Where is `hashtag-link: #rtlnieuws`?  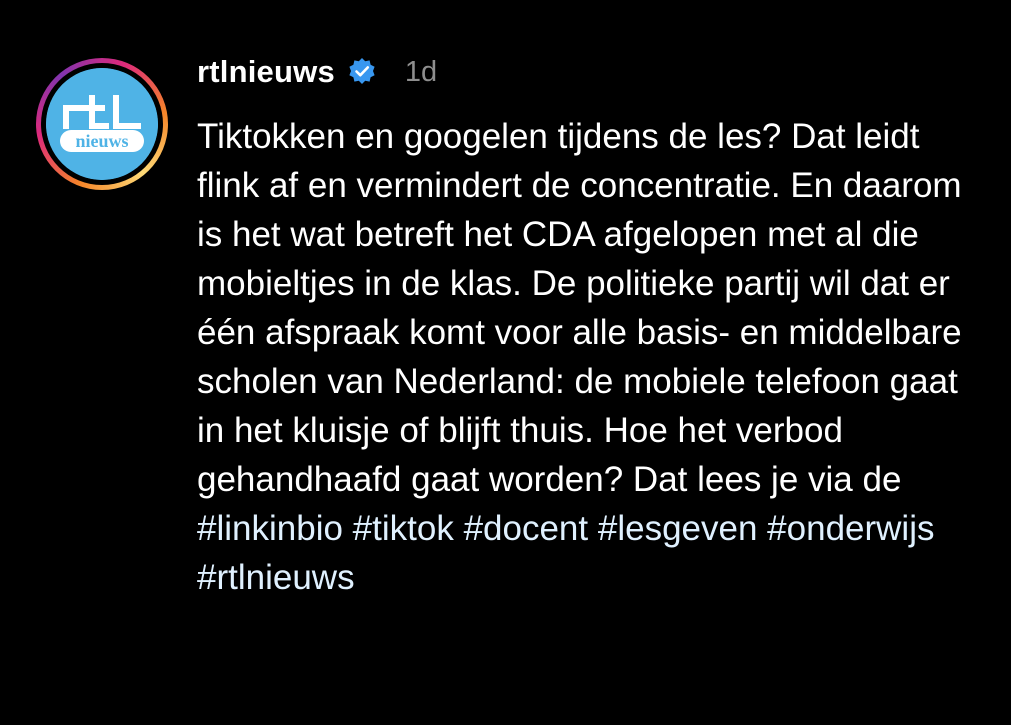 hashtag-link: #rtlnieuws is located at coordinates (276, 577).